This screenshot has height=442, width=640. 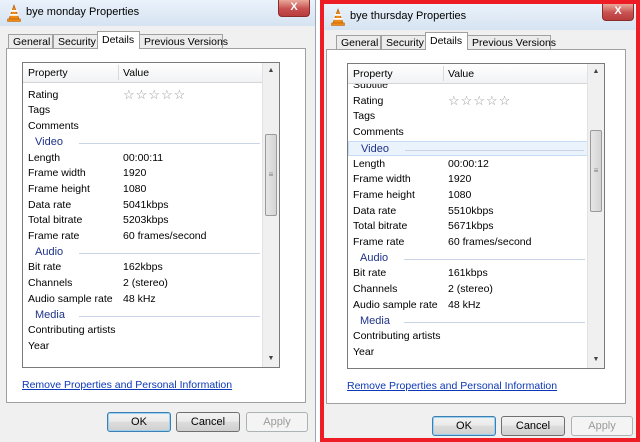 I want to click on property-row: Length 00:00:12, so click(x=468, y=164).